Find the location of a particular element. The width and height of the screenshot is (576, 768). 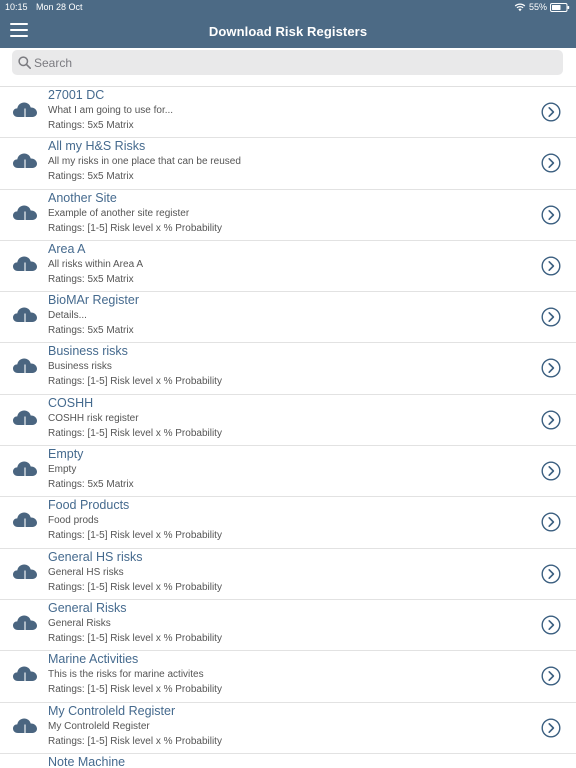

page-title: Download Risk Registers is located at coordinates (288, 31).